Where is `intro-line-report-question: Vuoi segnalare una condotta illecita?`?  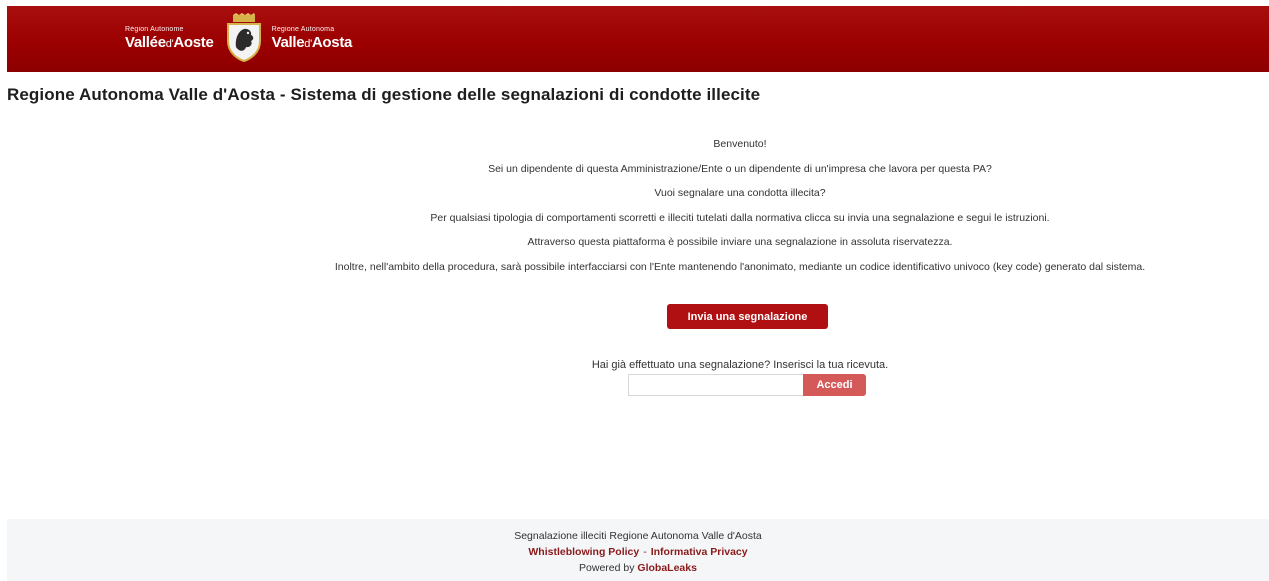
intro-line-report-question: Vuoi segnalare una condotta illecita? is located at coordinates (740, 193).